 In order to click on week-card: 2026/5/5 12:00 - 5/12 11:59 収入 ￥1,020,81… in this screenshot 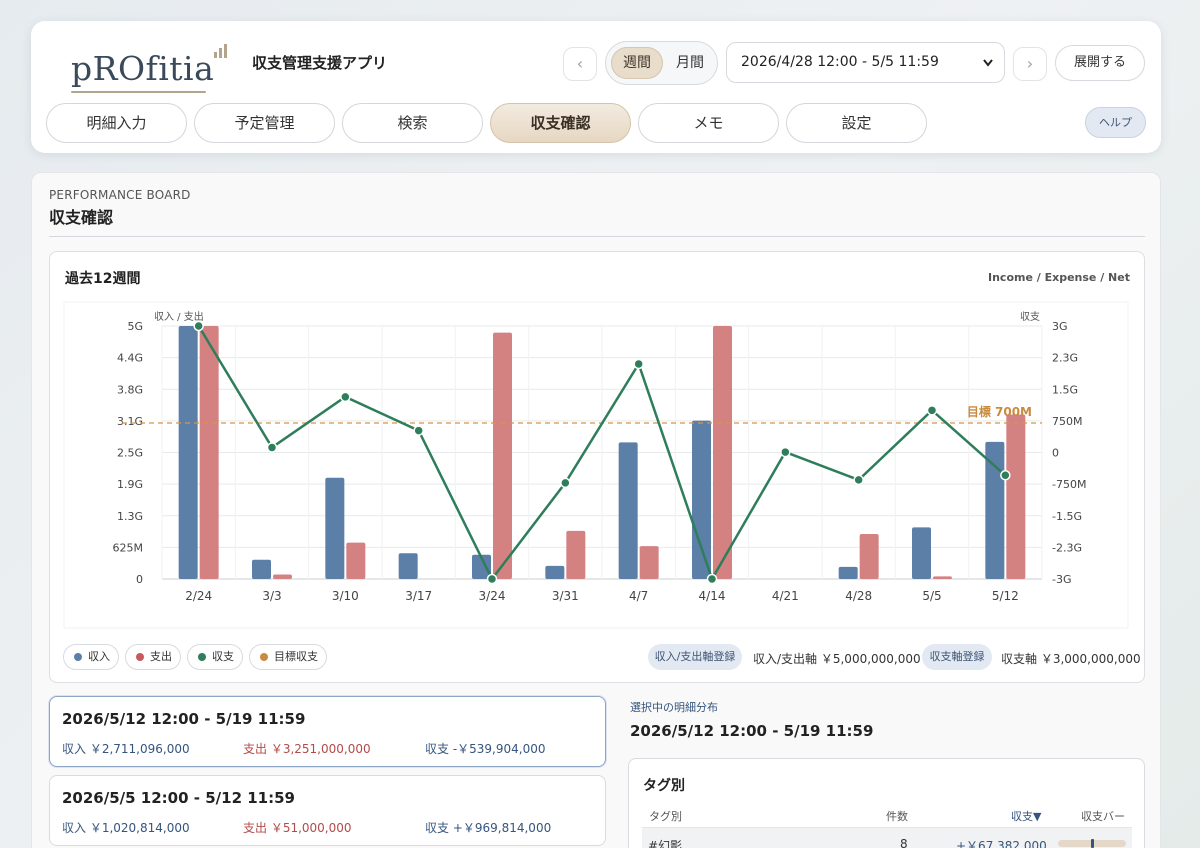, I will do `click(327, 810)`.